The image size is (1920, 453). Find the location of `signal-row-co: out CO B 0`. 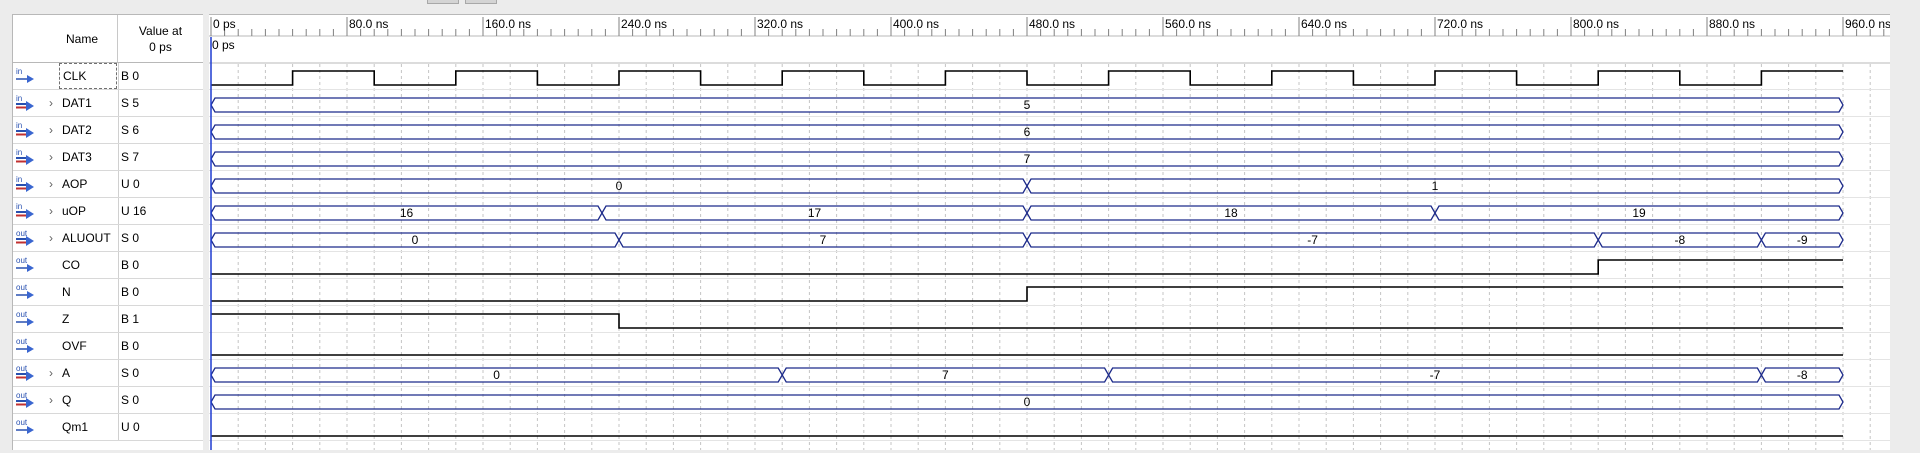

signal-row-co: out CO B 0 is located at coordinates (108, 265).